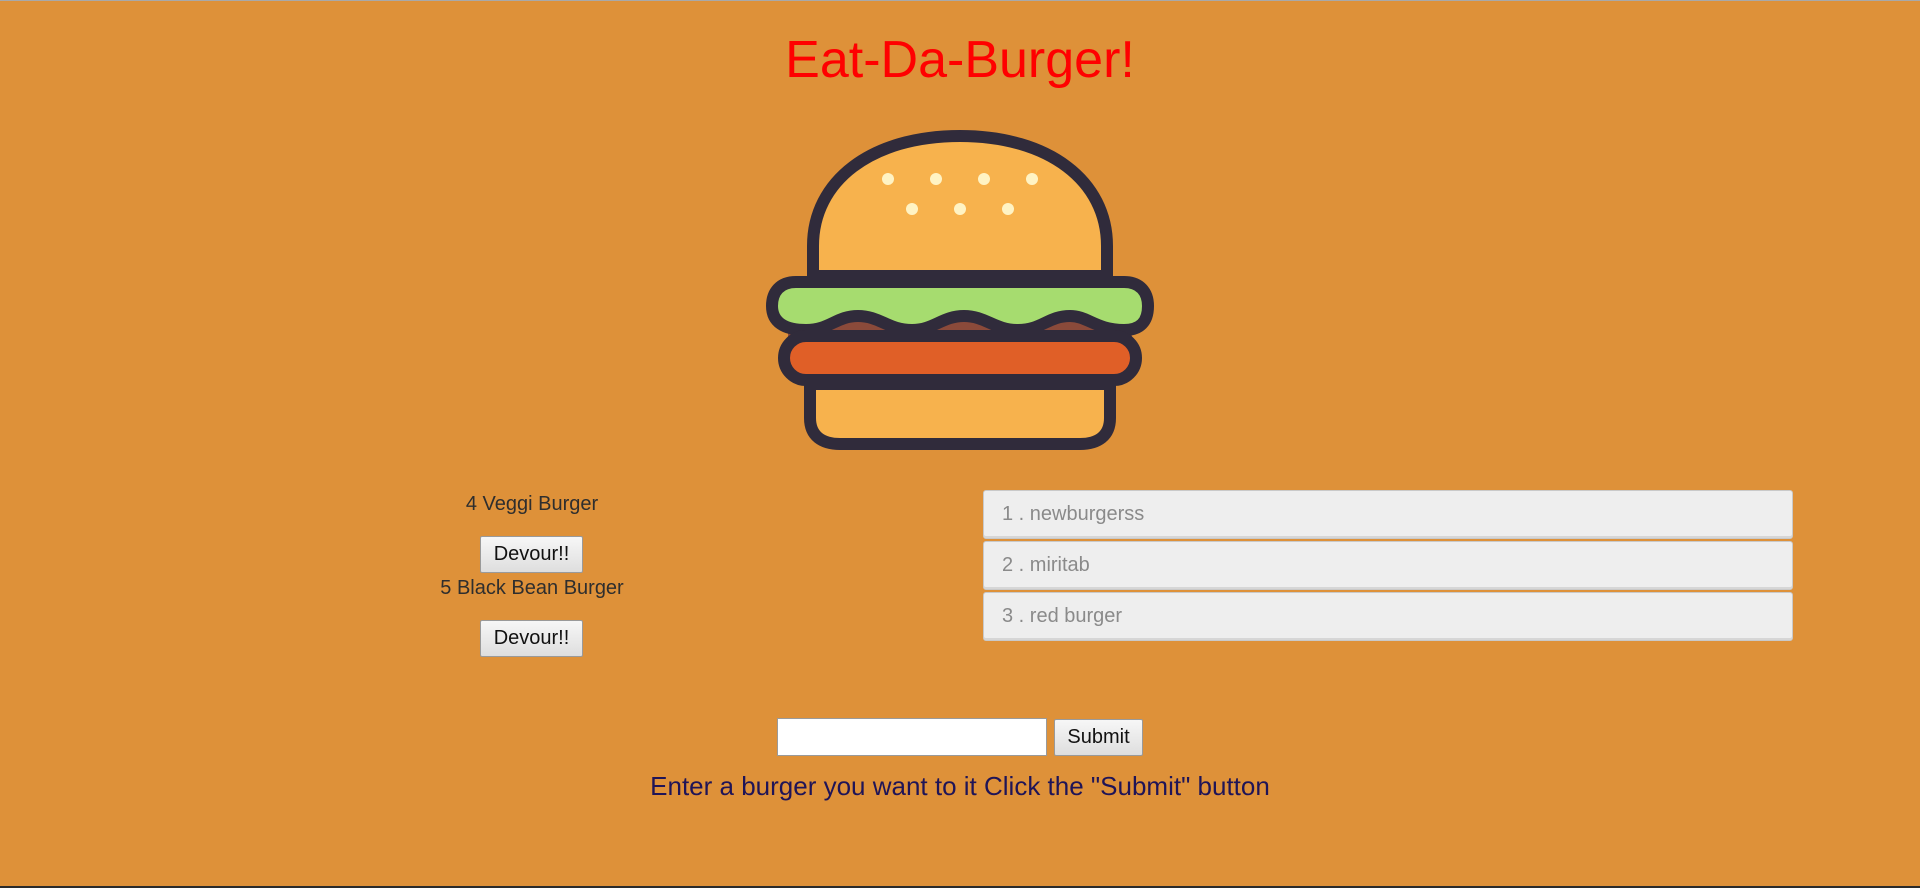  I want to click on burger-name: 4 Veggi Burger, so click(532, 504).